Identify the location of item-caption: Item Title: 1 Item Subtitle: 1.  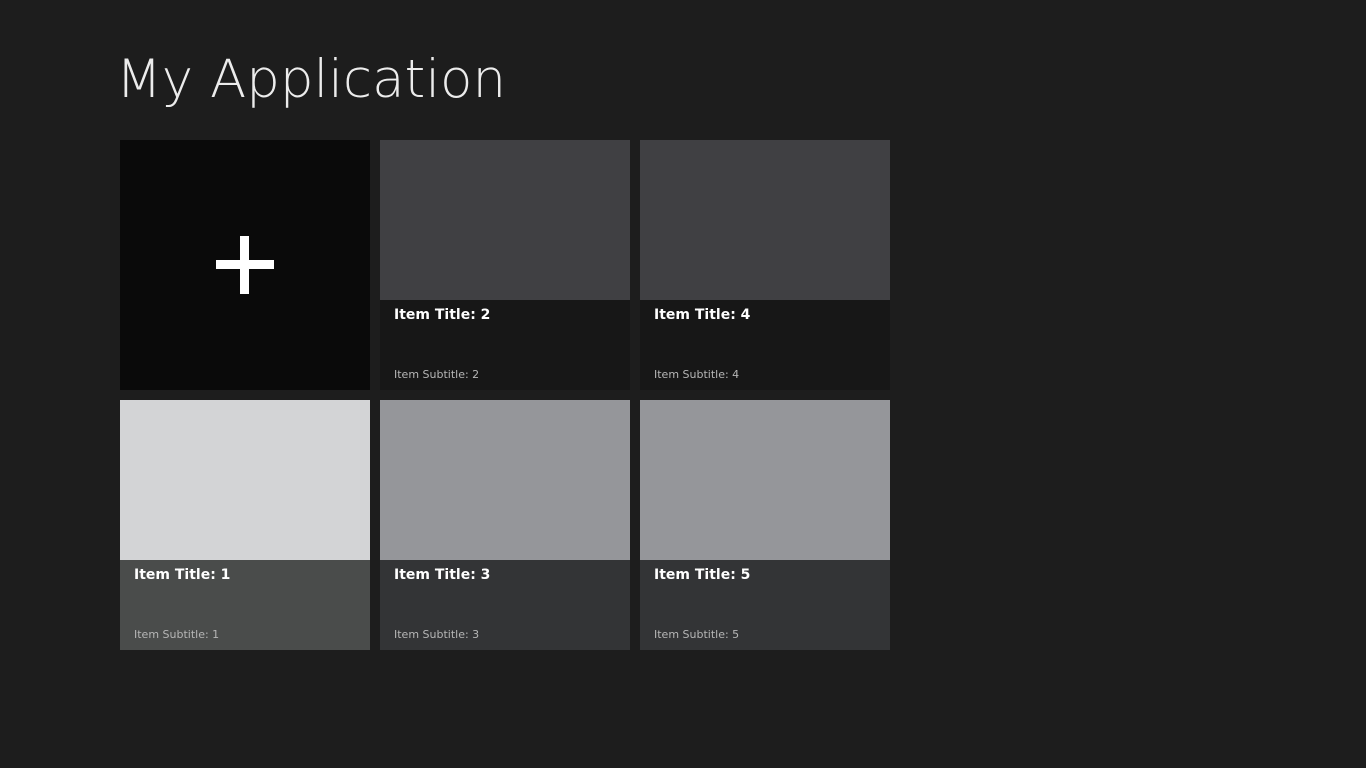
(245, 605).